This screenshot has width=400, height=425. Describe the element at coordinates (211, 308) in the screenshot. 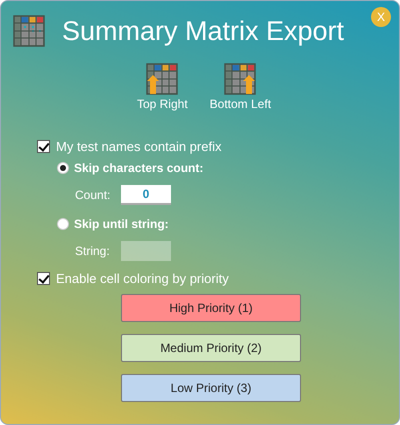

I see `priority-button: High Priority (1)` at that location.